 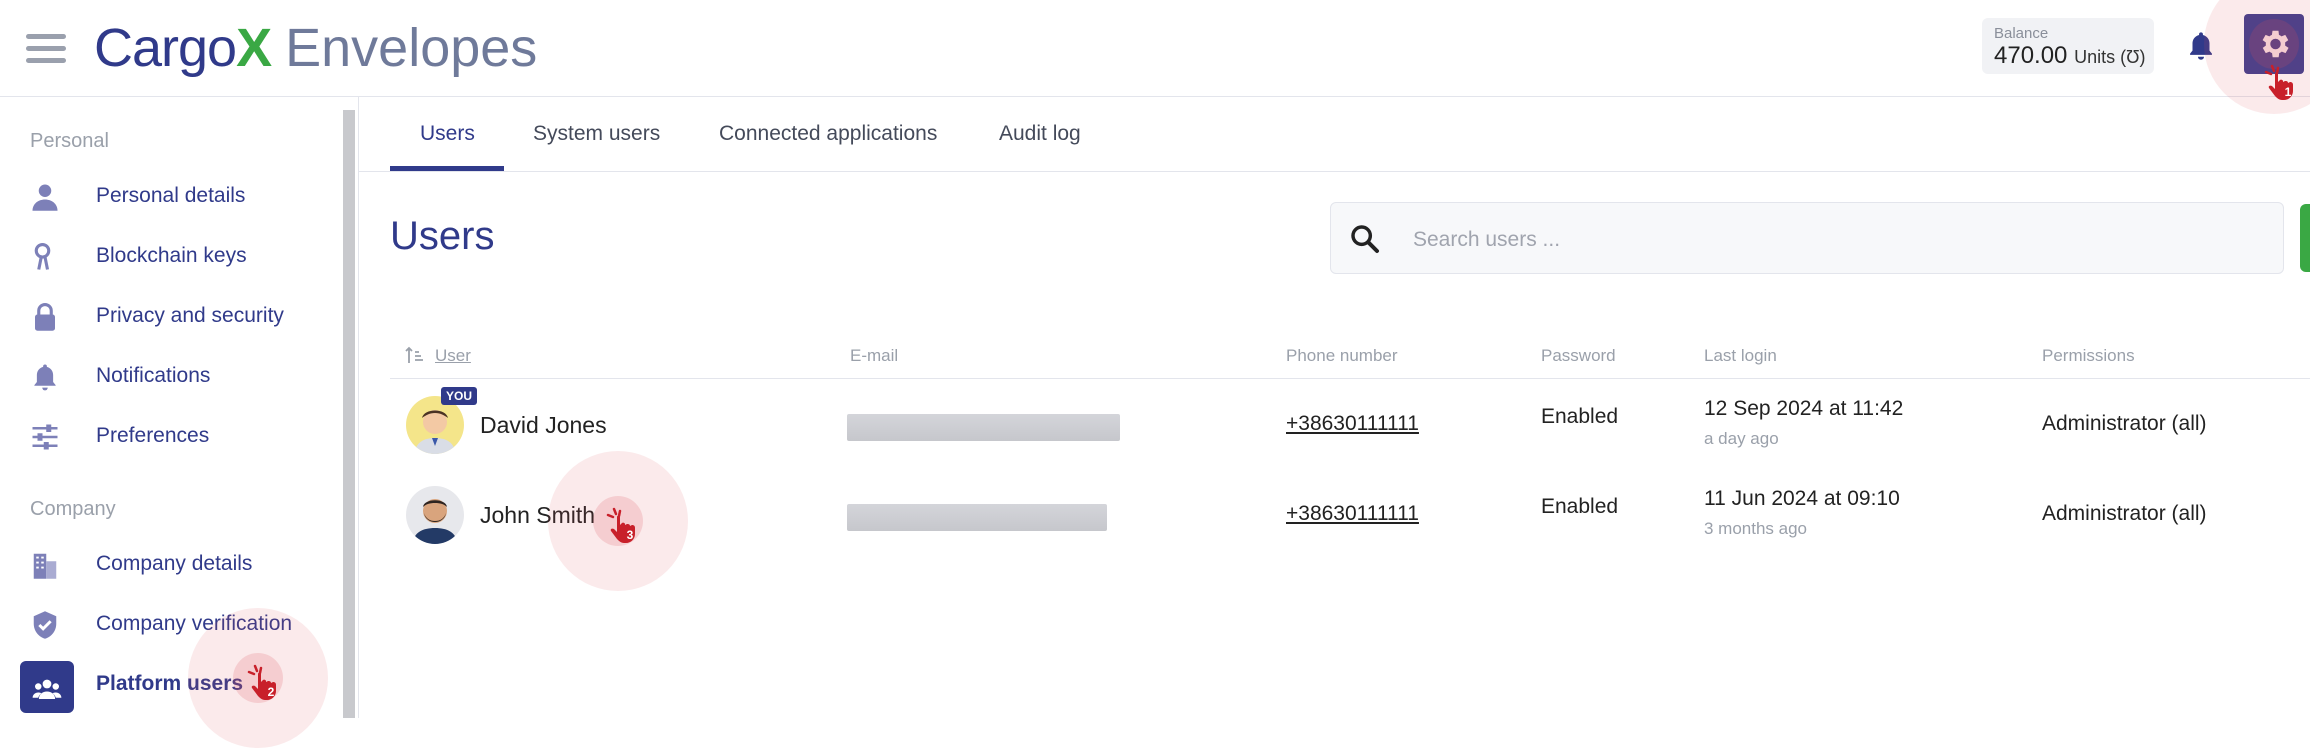 What do you see at coordinates (1365, 239) in the screenshot?
I see `search-icon` at bounding box center [1365, 239].